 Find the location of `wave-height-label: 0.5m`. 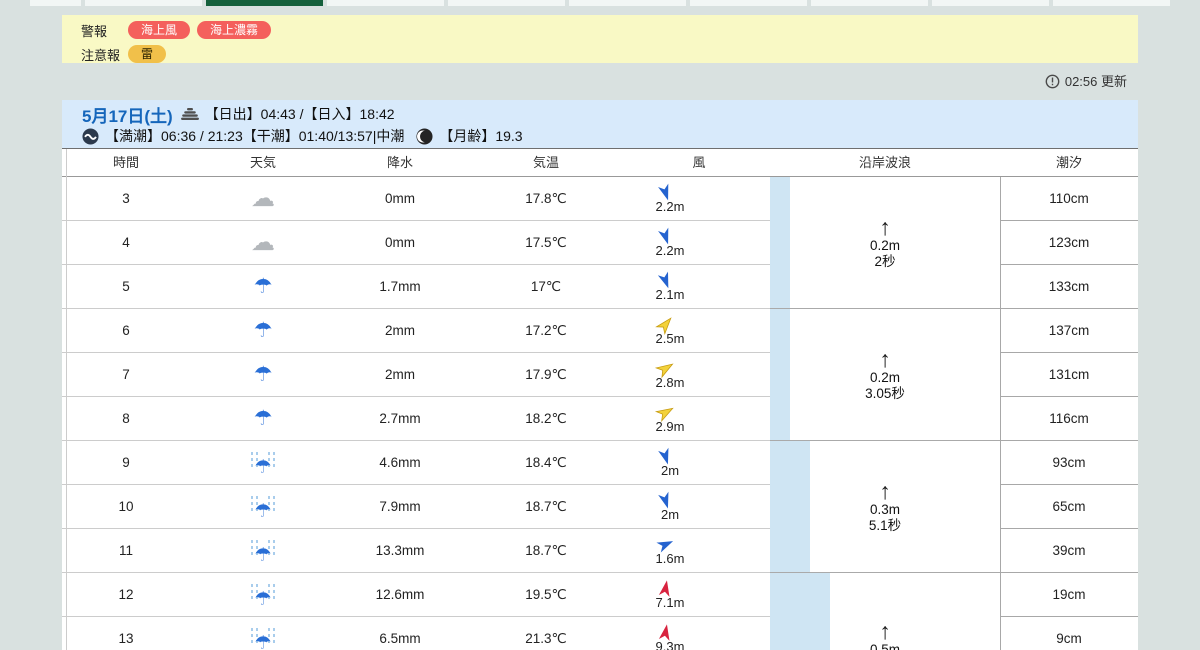

wave-height-label: 0.5m is located at coordinates (884, 645).